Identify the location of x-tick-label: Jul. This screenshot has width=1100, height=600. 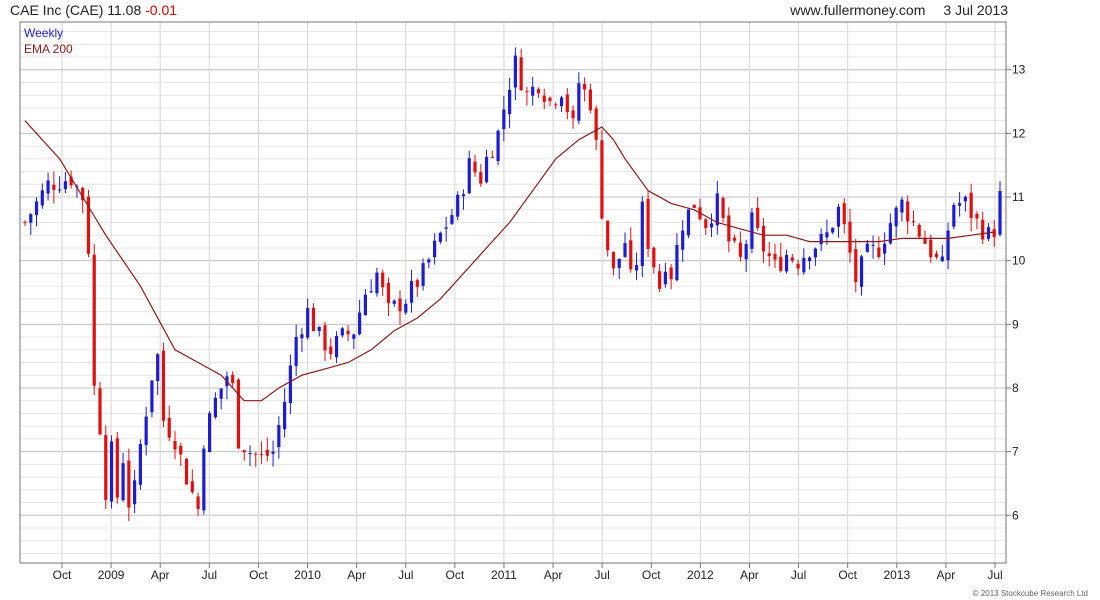
(405, 575).